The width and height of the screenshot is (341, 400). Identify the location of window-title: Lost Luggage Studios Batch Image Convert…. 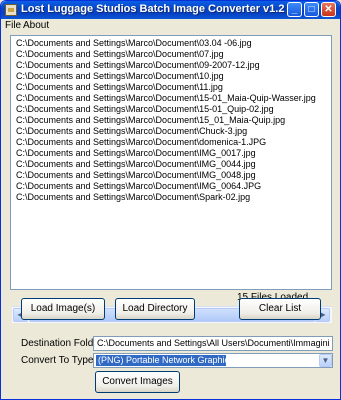
(153, 9).